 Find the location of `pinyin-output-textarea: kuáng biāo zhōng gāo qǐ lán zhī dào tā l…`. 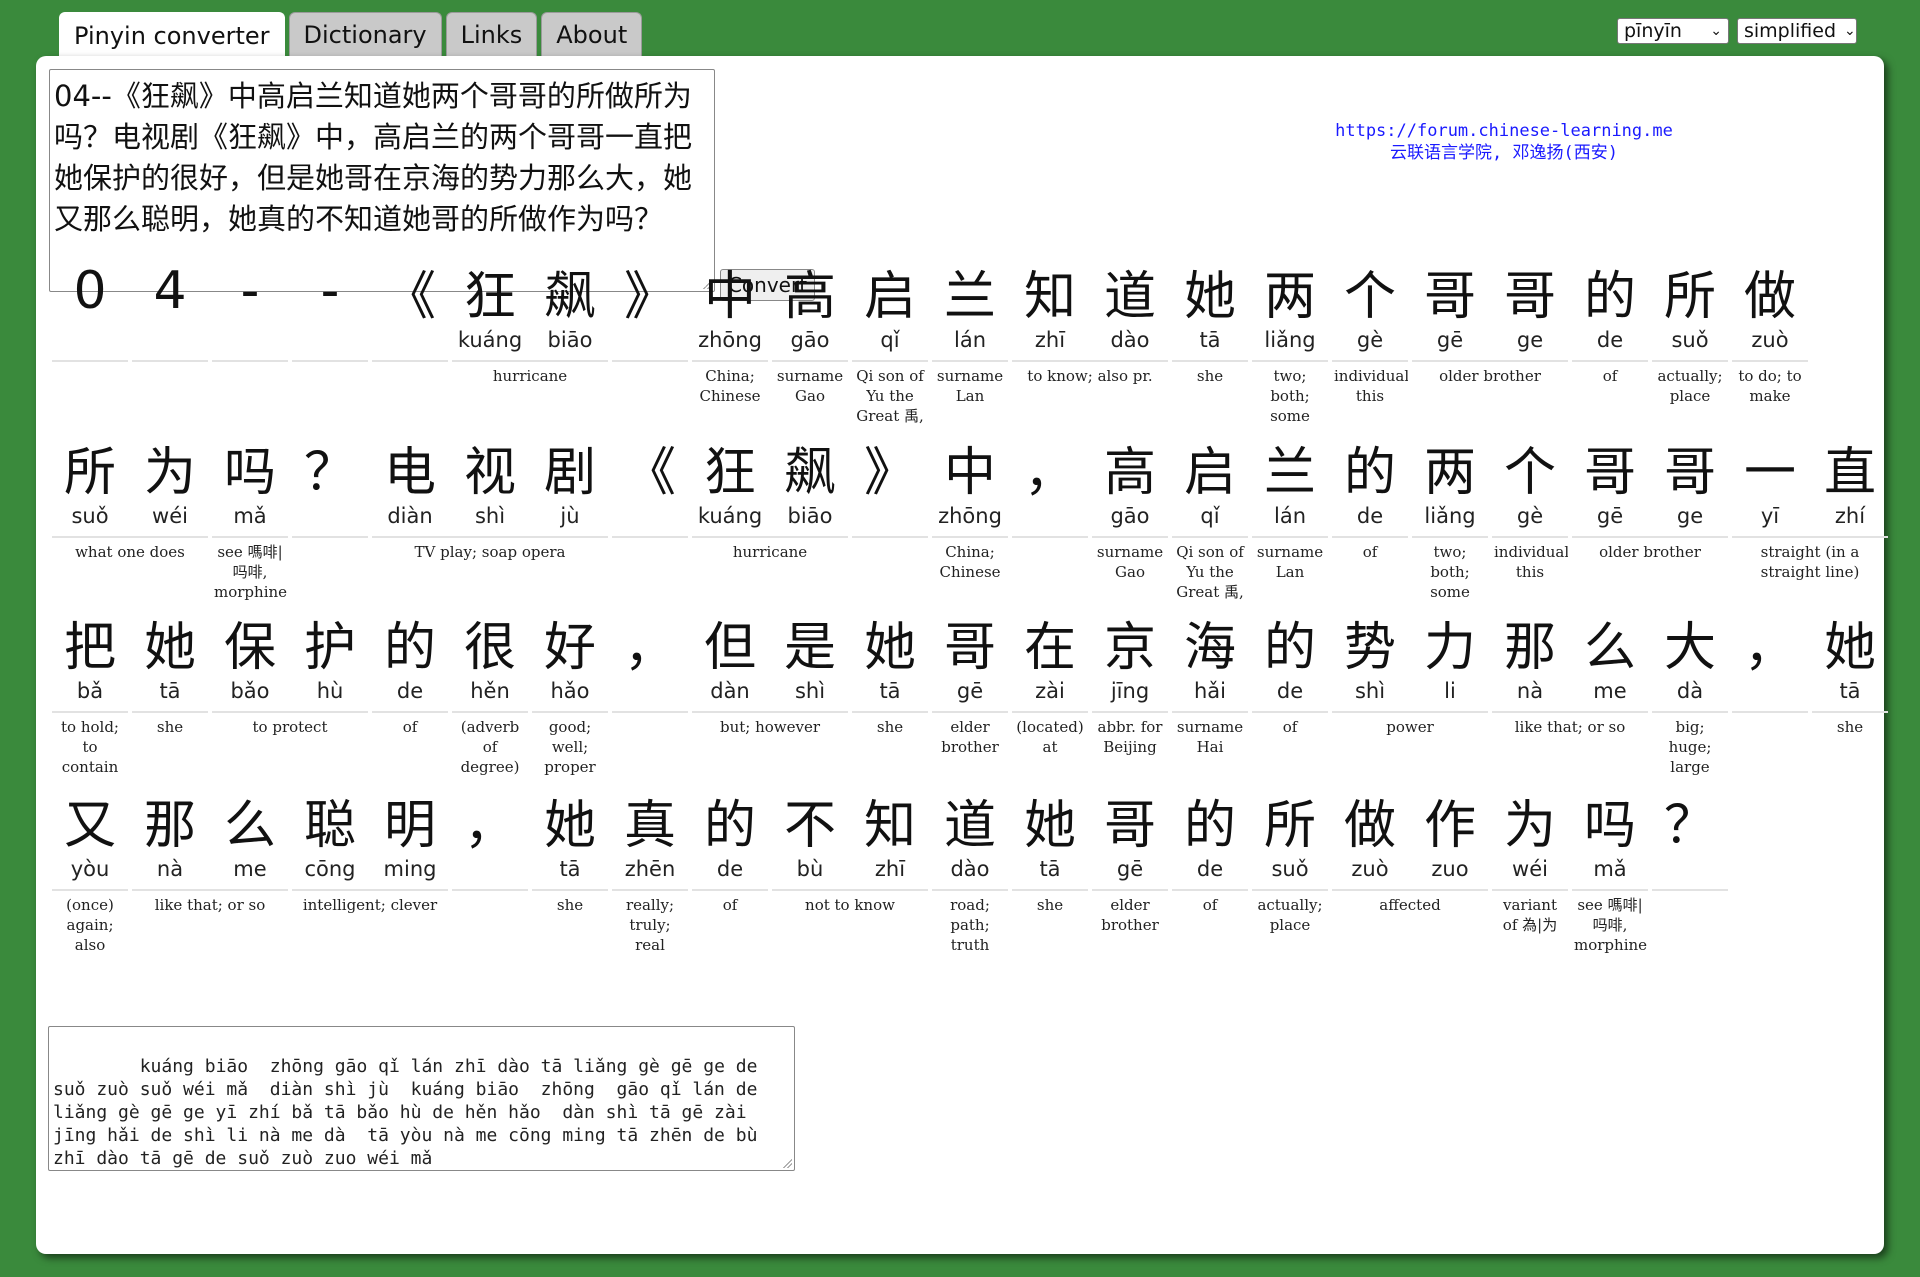

pinyin-output-textarea: kuáng biāo zhōng gāo qǐ lán zhī dào tā l… is located at coordinates (421, 1098).